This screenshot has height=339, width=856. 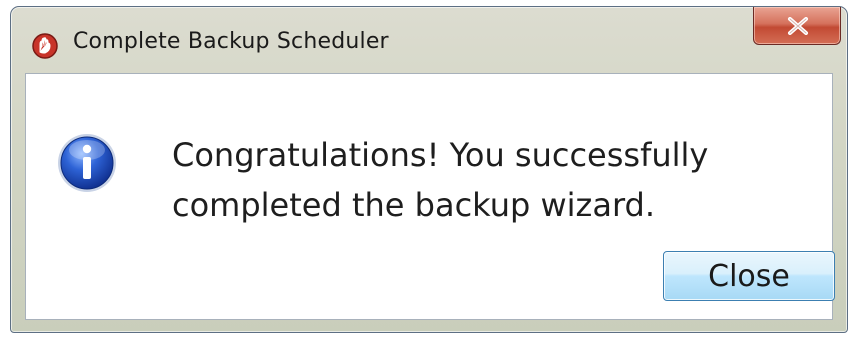 I want to click on backup-scheduler-app-icon, so click(x=45, y=46).